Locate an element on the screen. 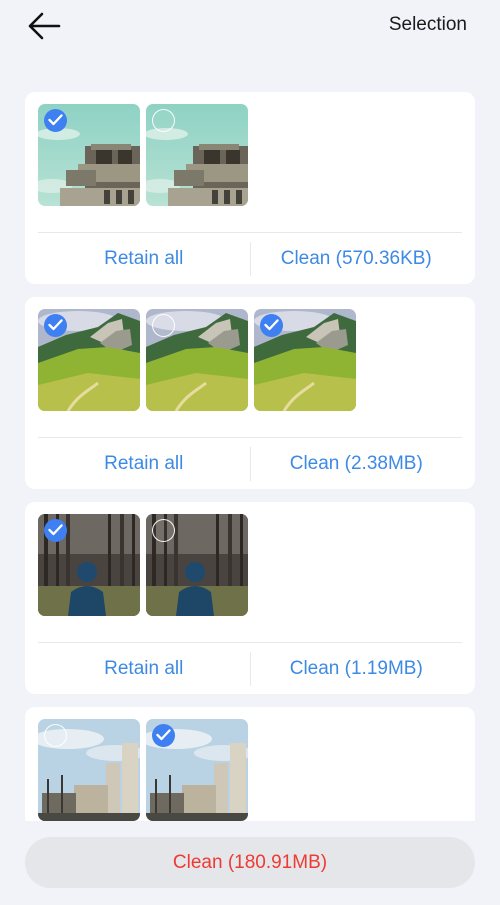 This screenshot has height=905, width=500. back-button is located at coordinates (44, 26).